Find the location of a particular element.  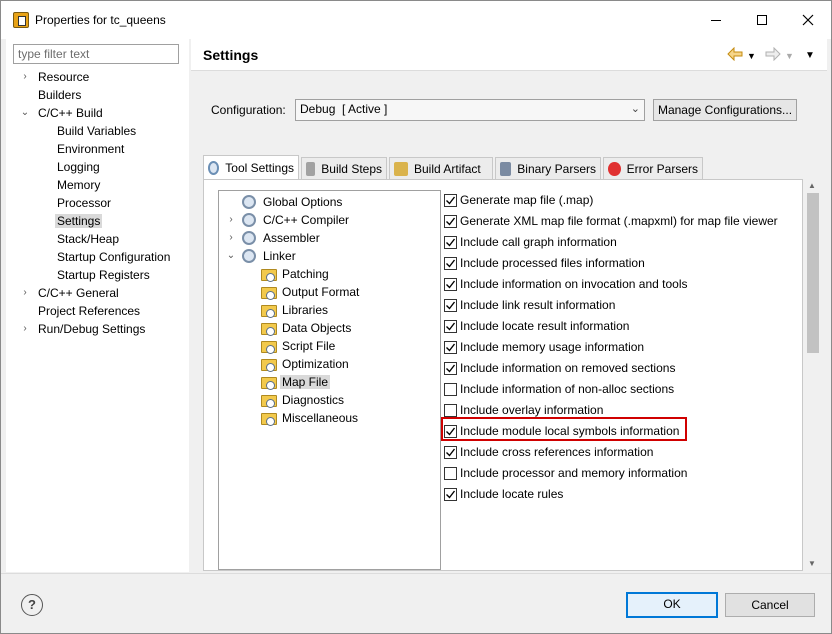

view-menu-icon: ▼ is located at coordinates (810, 55).